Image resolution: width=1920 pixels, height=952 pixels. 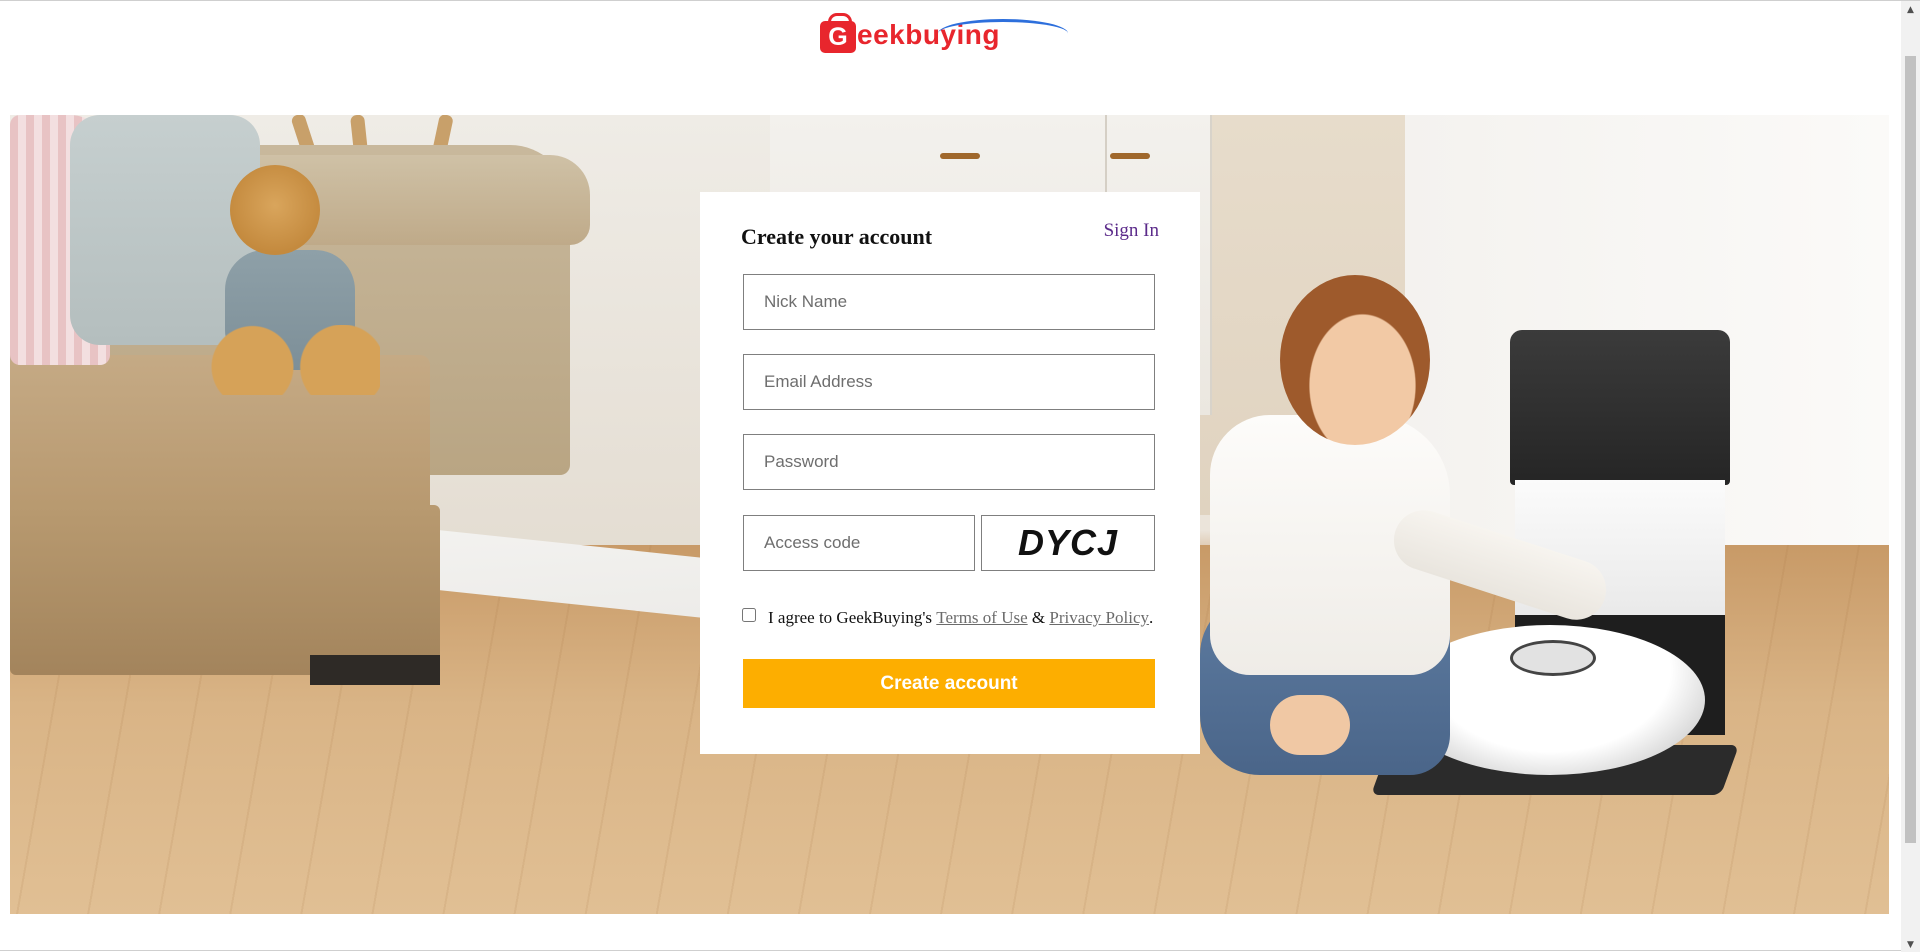 I want to click on scroll-up-arrow-icon: ▲, so click(x=1910, y=9).